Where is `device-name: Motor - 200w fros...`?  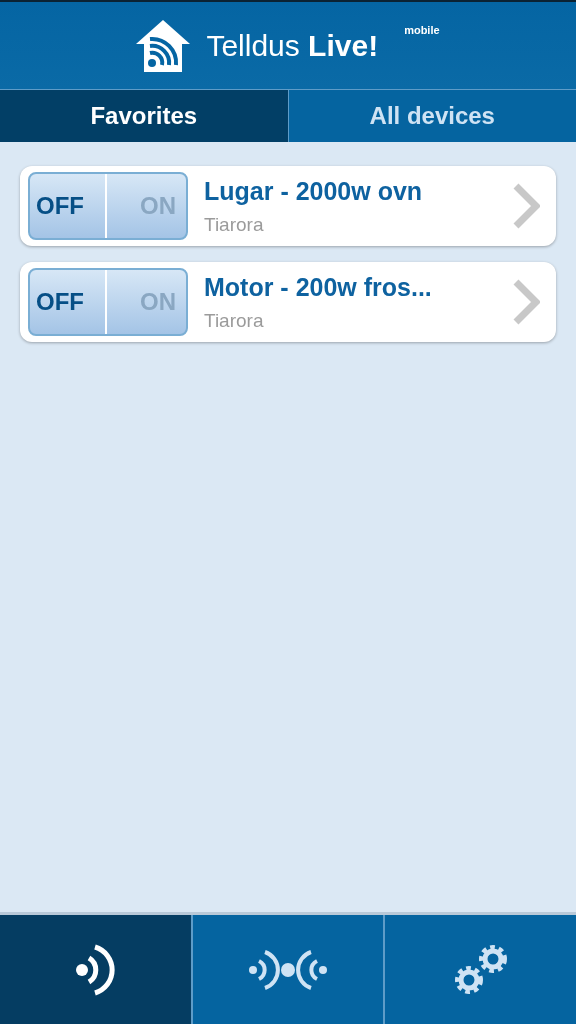 device-name: Motor - 200w fros... is located at coordinates (318, 287).